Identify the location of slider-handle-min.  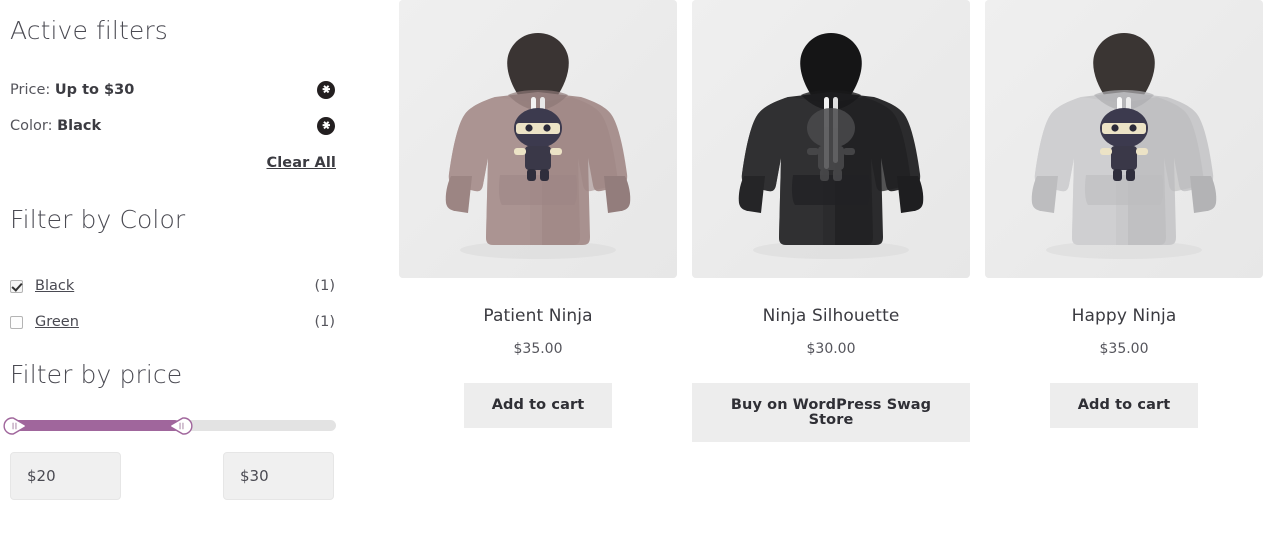
(15, 426).